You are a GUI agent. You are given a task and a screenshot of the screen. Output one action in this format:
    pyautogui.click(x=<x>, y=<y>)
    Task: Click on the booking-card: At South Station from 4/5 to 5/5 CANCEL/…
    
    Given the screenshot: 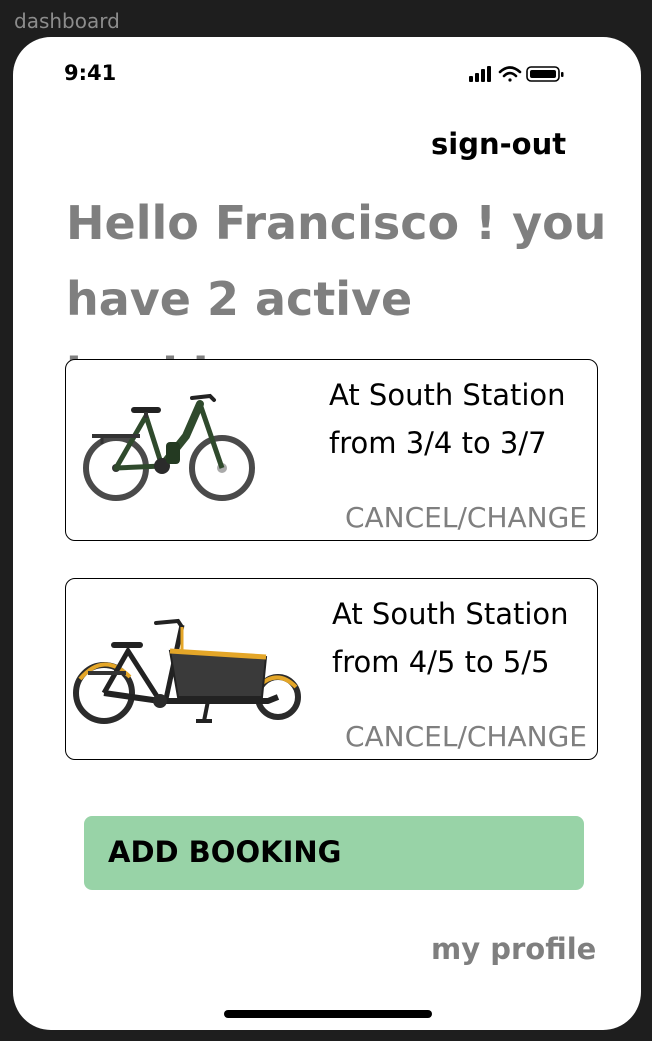 What is the action you would take?
    pyautogui.click(x=331, y=669)
    